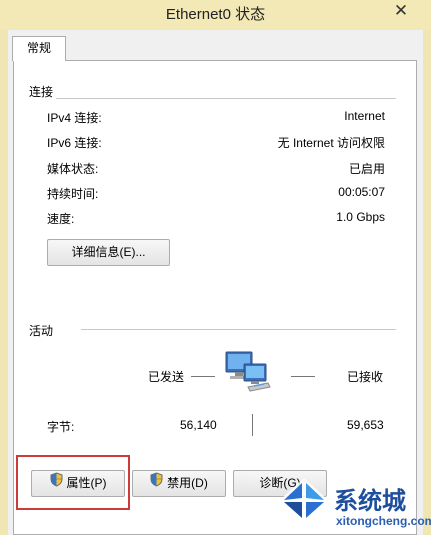 Image resolution: width=431 pixels, height=535 pixels. I want to click on media-state-value: 已启用, so click(366, 169).